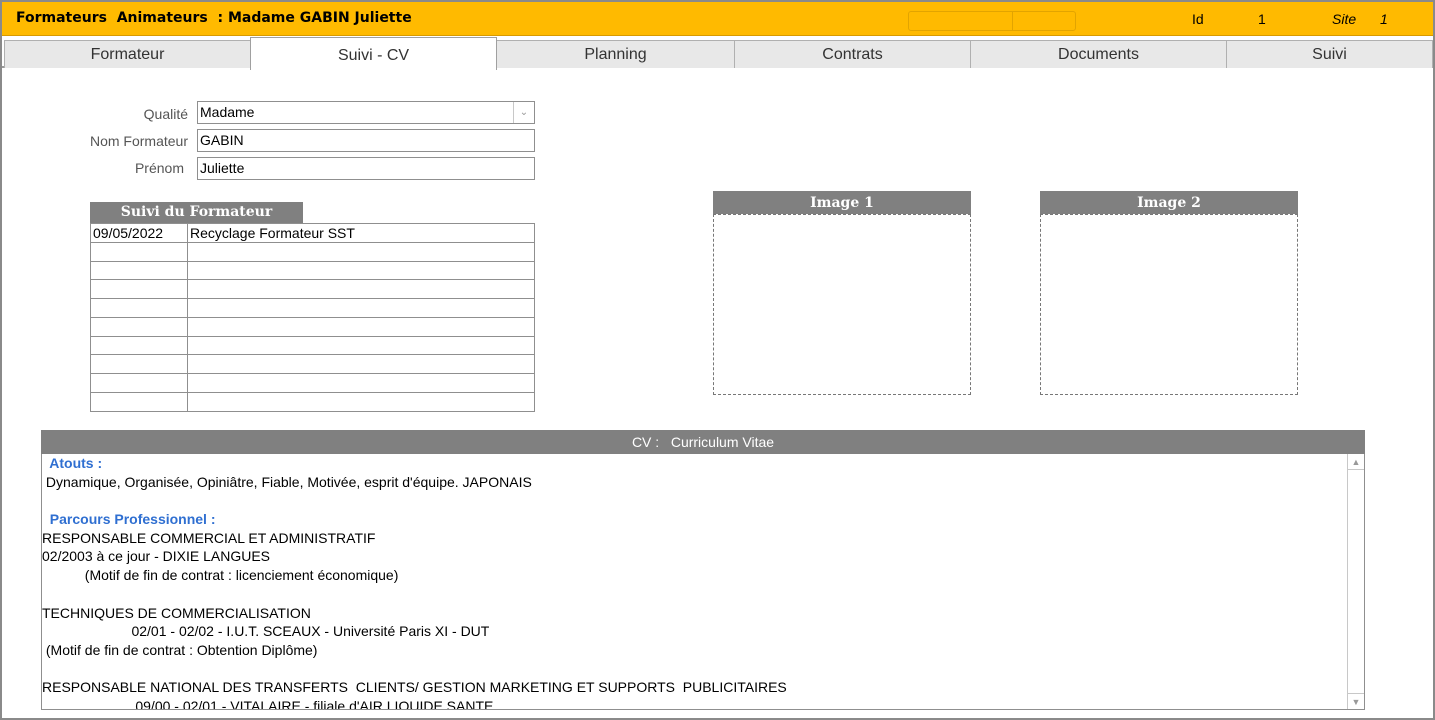  I want to click on cv-scrollbar: ▲ ▼, so click(1355, 581).